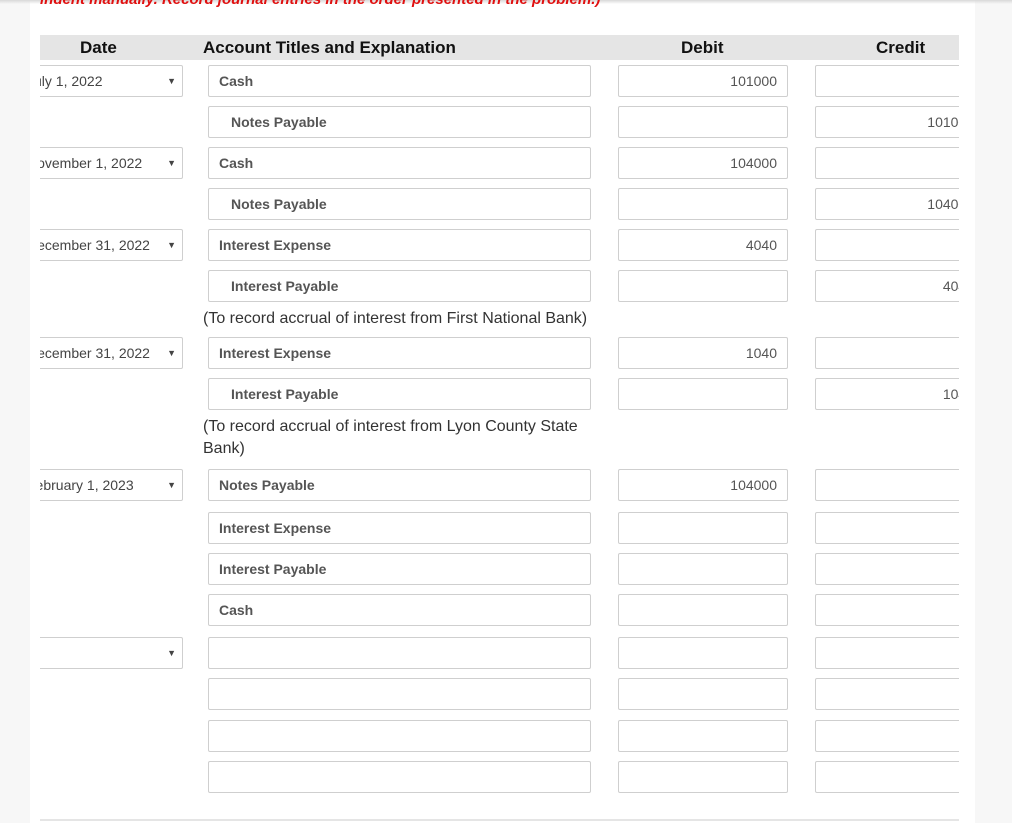  I want to click on date-value: December 31, 2022, so click(95, 353).